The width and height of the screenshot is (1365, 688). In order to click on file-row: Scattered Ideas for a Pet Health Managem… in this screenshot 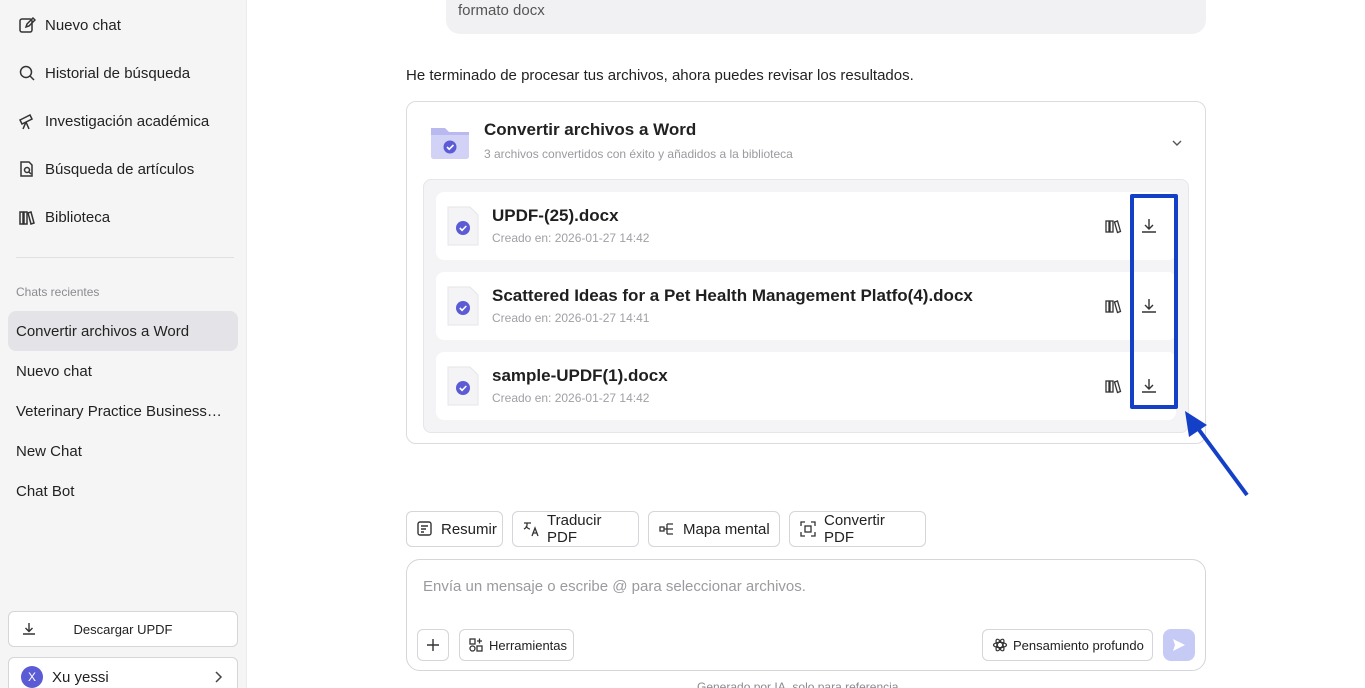, I will do `click(806, 306)`.